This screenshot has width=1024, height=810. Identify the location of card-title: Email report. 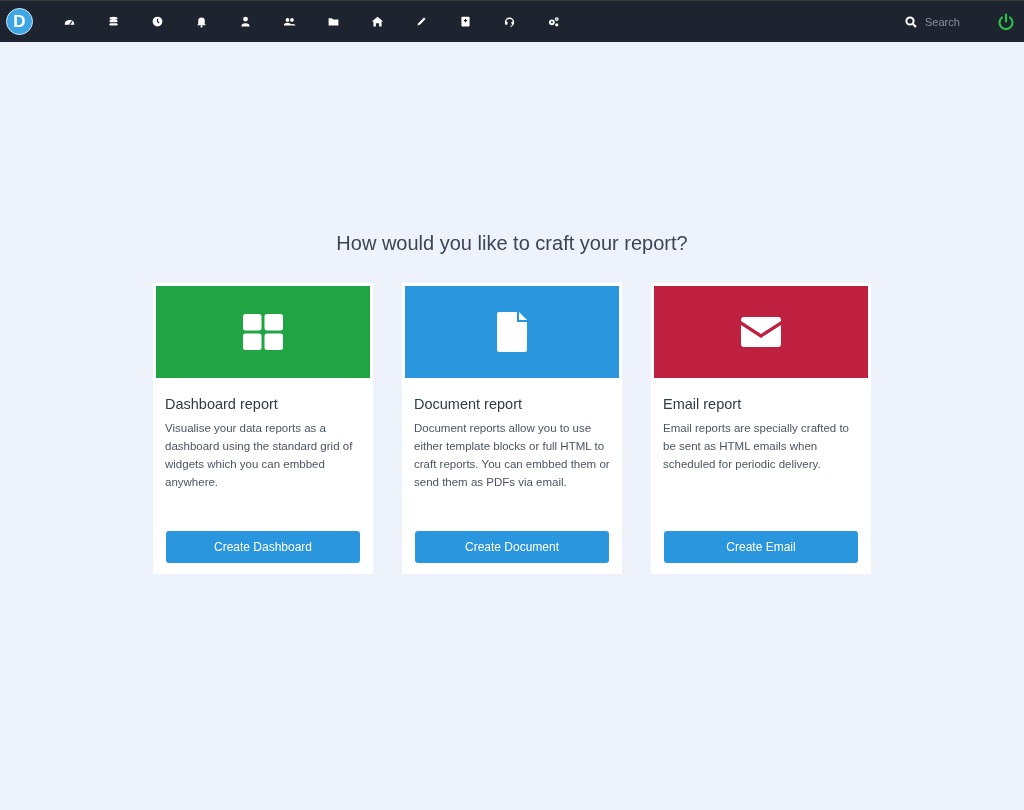
(703, 404).